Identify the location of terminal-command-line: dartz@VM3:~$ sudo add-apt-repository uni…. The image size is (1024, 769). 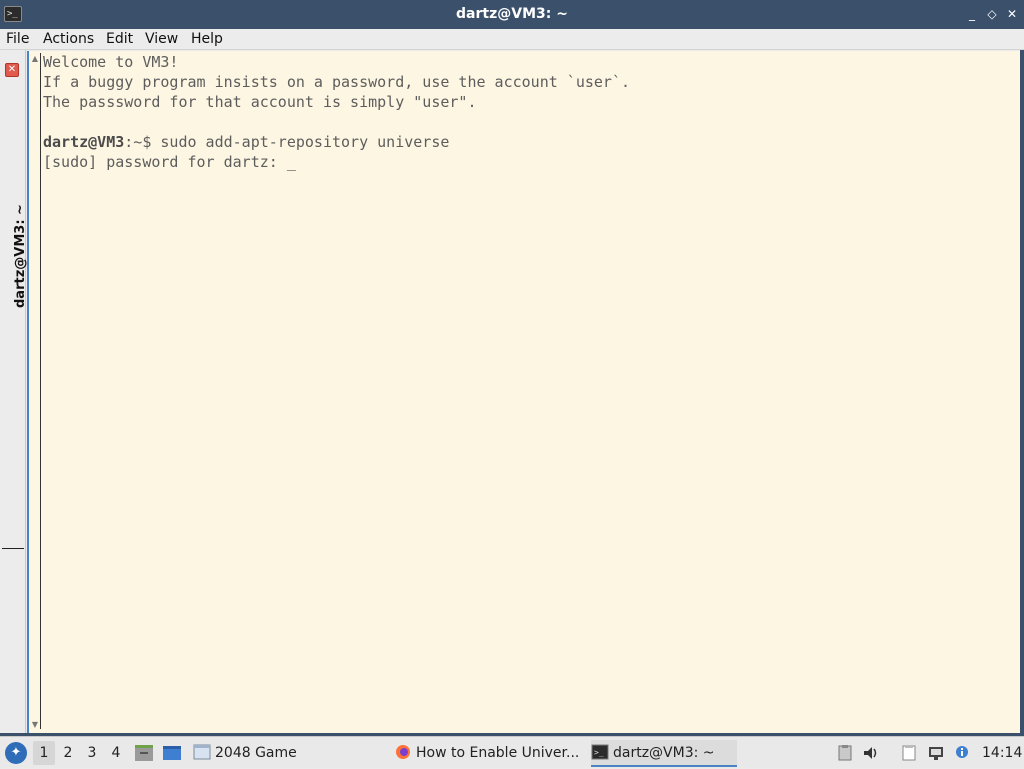
(246, 142).